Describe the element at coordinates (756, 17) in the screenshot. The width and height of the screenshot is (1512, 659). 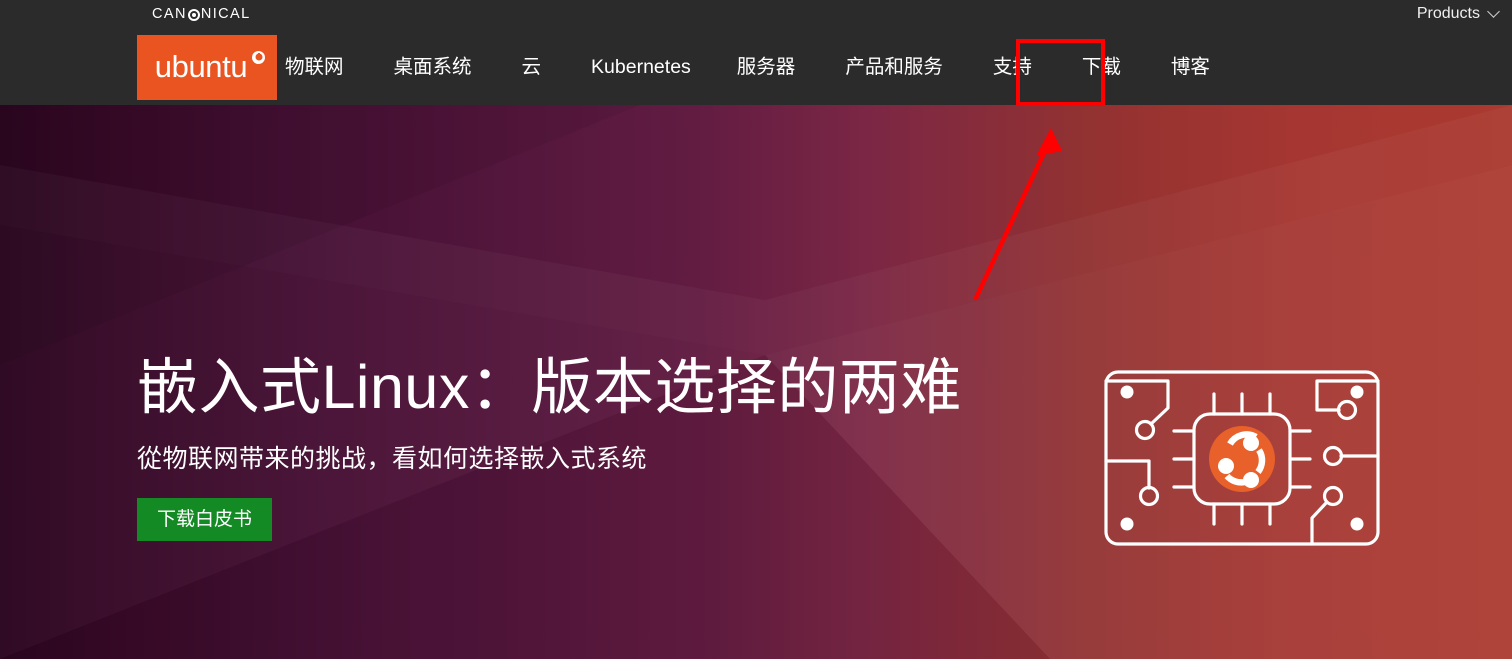
I see `utility-topbar: CAN NICAL Products` at that location.